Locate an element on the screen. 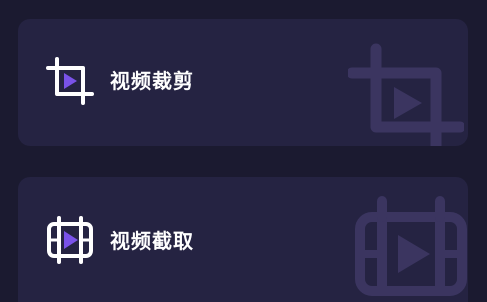  crop-watermark-icon is located at coordinates (406, 94).